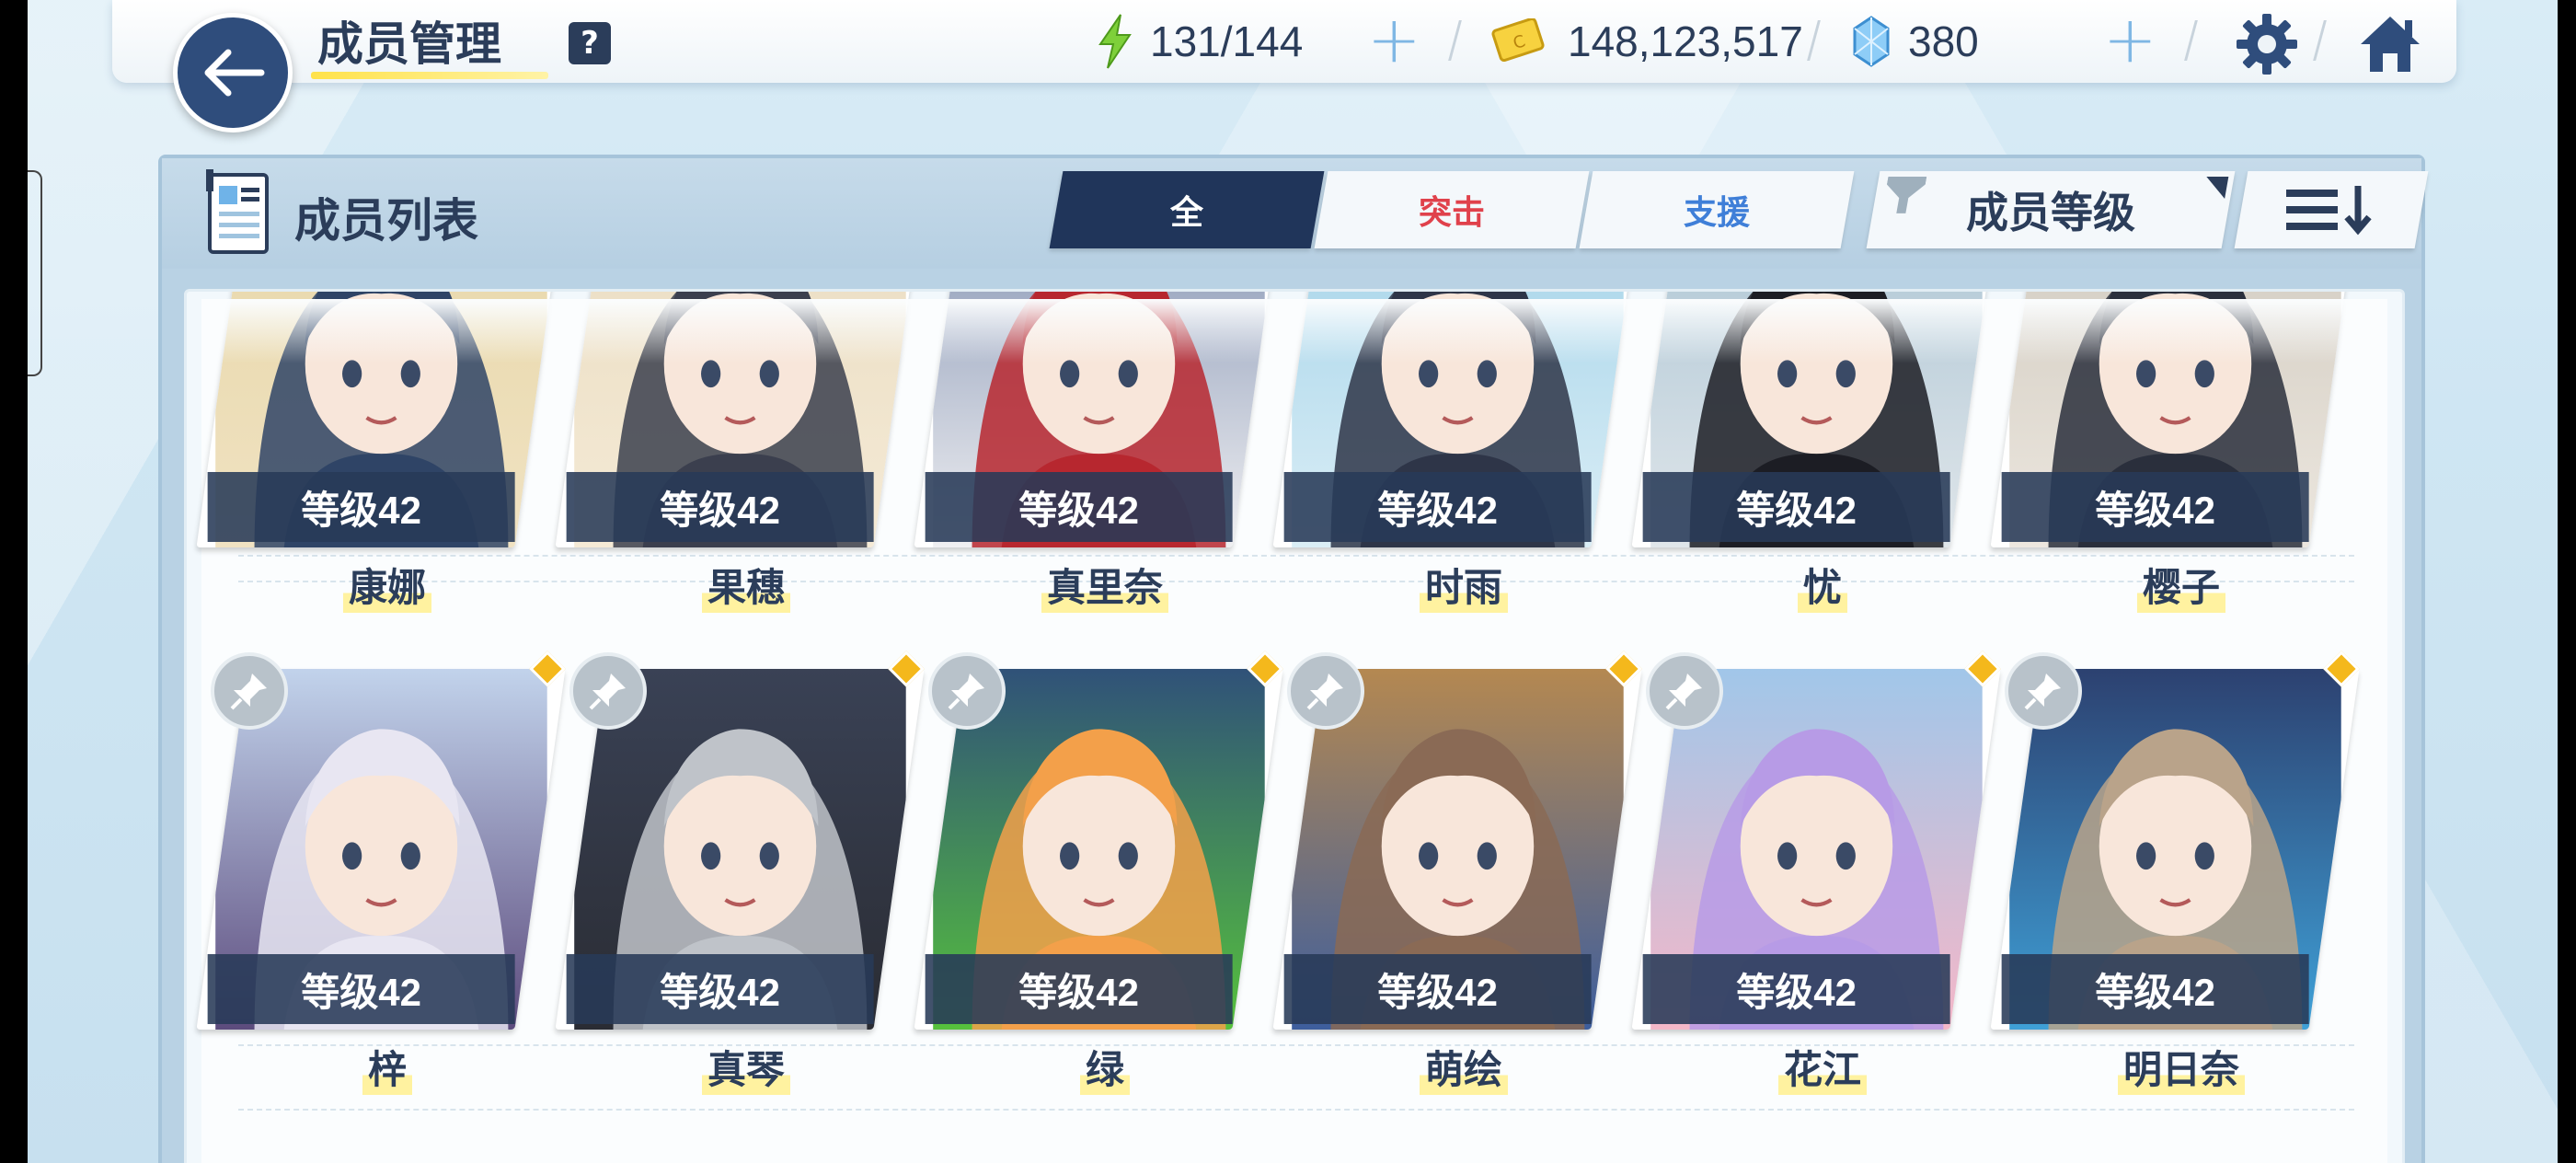  I want to click on student-name: 绿, so click(1104, 1067).